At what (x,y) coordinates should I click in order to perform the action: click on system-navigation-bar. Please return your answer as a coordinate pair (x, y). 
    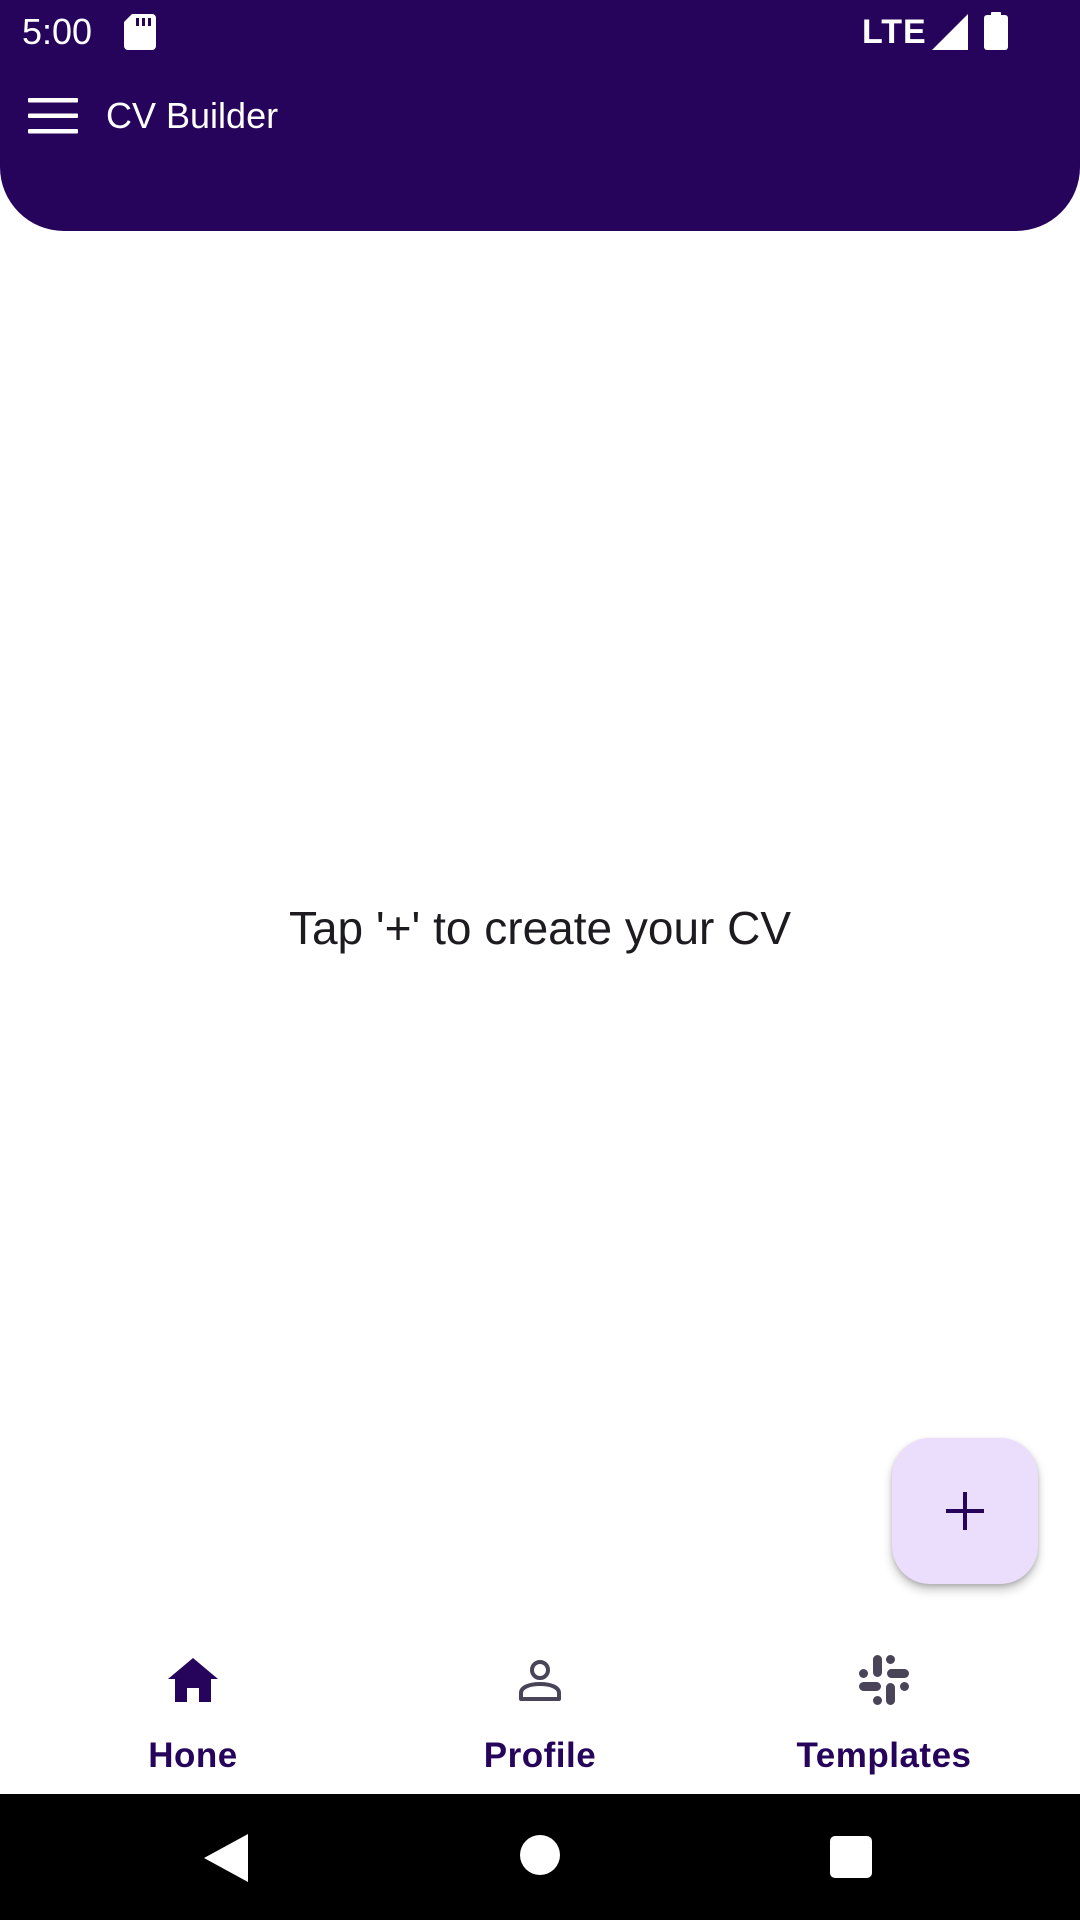
    Looking at the image, I should click on (540, 1857).